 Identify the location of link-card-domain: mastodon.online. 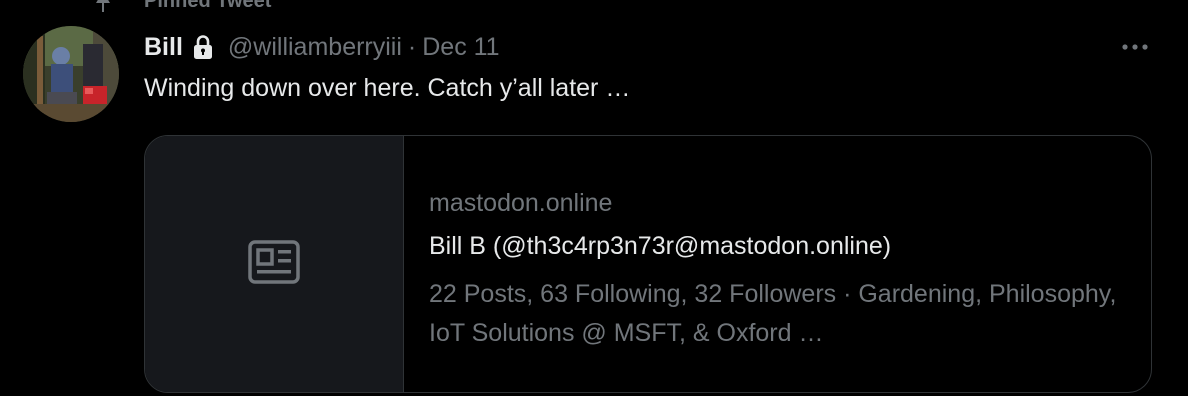
(521, 203).